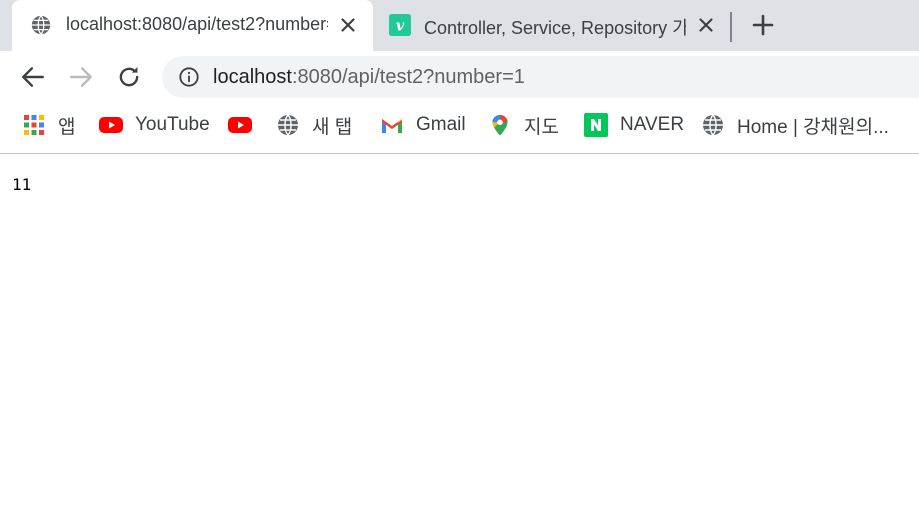 This screenshot has height=513, width=919. Describe the element at coordinates (129, 77) in the screenshot. I see `reload-icon` at that location.